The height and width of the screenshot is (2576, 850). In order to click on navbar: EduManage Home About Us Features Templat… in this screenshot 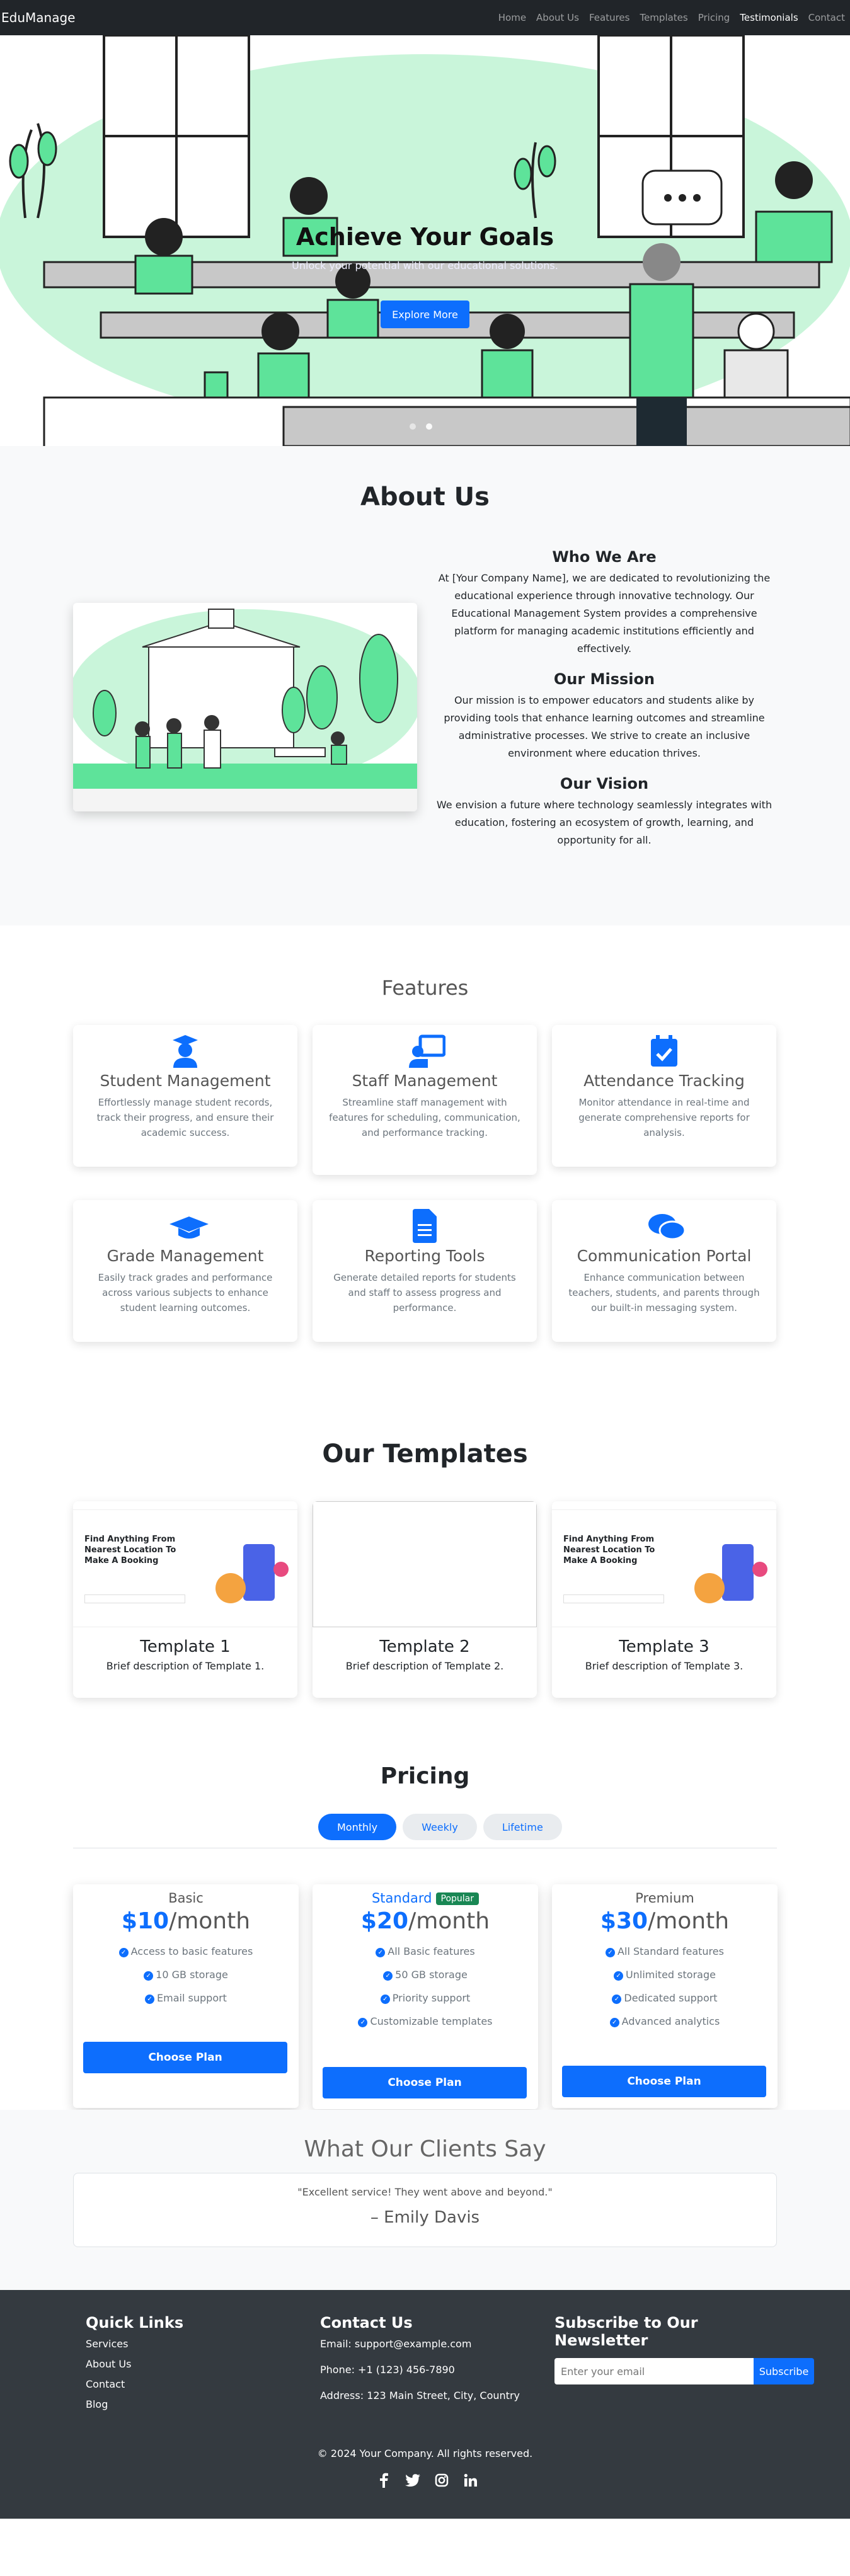, I will do `click(425, 17)`.